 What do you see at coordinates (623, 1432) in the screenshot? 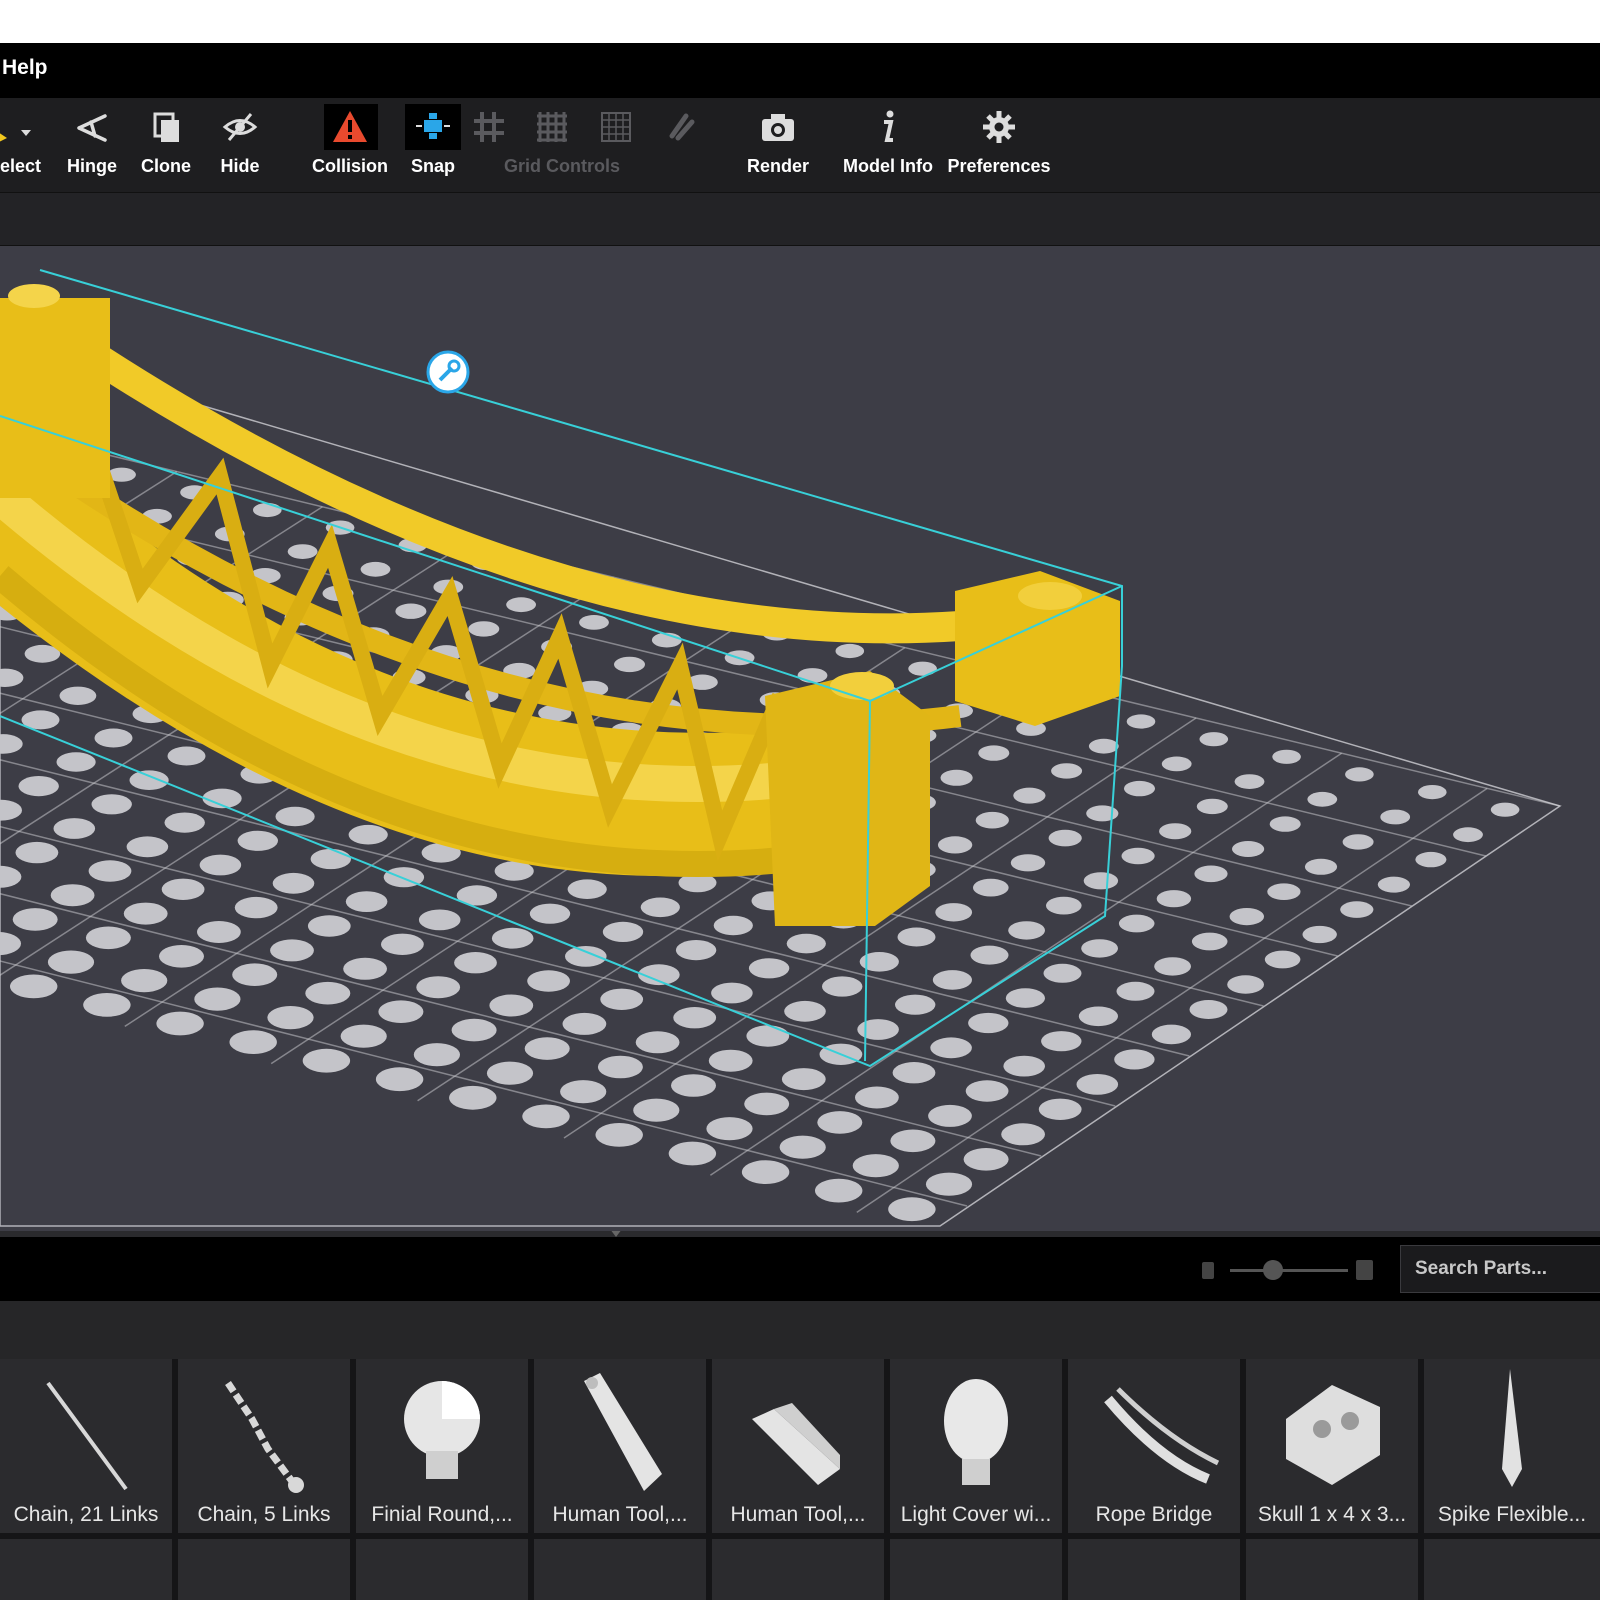
I see `human-tool-icon` at bounding box center [623, 1432].